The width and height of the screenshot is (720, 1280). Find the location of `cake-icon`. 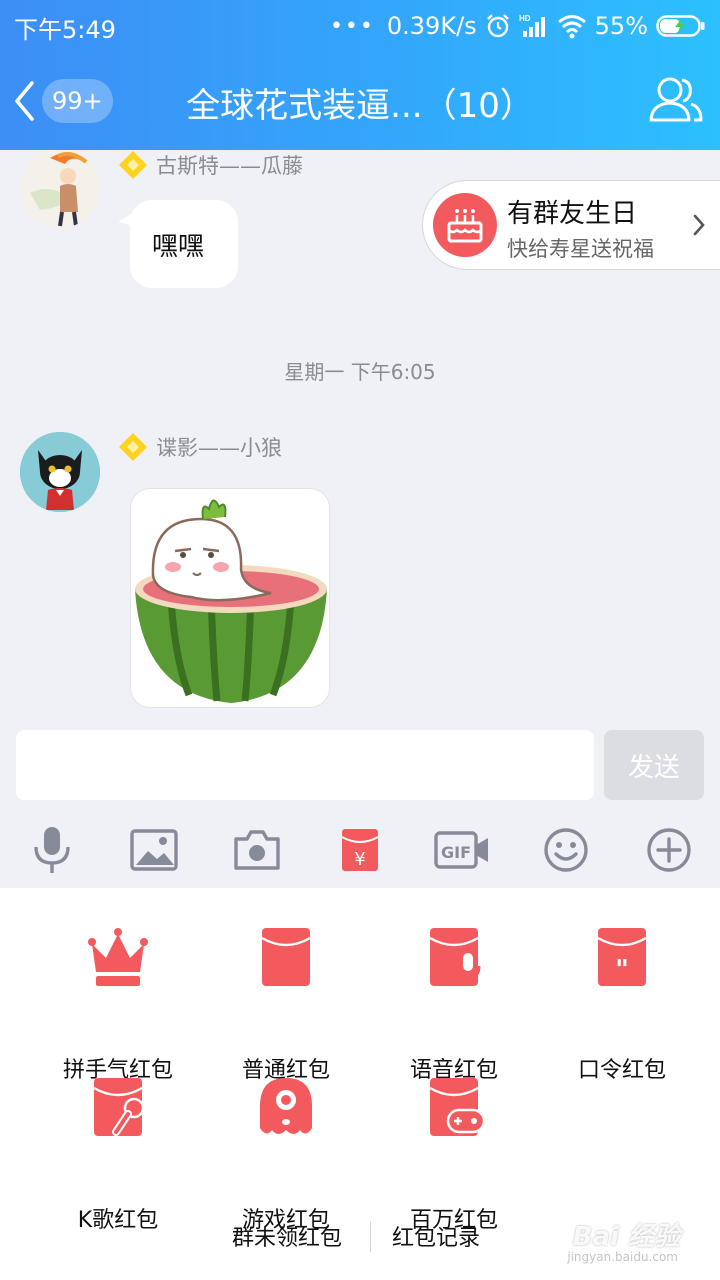

cake-icon is located at coordinates (465, 226).